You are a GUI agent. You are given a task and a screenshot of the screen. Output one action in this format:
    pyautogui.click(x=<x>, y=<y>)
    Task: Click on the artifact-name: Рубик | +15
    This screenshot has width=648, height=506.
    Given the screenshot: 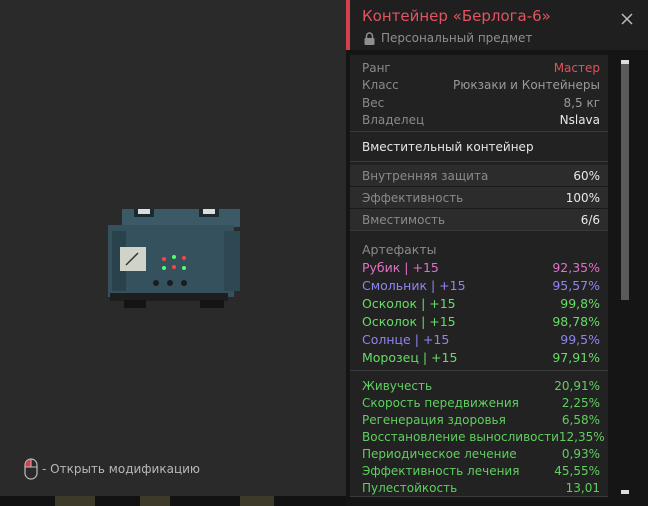 What is the action you would take?
    pyautogui.click(x=400, y=267)
    